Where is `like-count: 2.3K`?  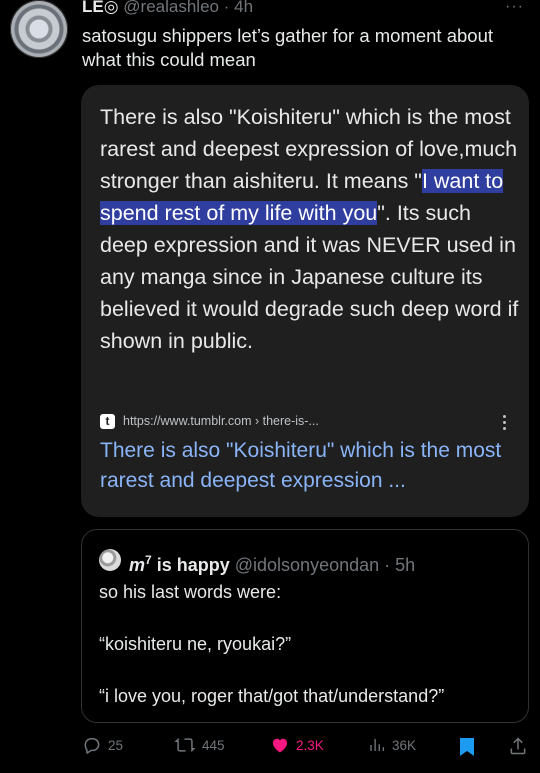
like-count: 2.3K is located at coordinates (310, 745).